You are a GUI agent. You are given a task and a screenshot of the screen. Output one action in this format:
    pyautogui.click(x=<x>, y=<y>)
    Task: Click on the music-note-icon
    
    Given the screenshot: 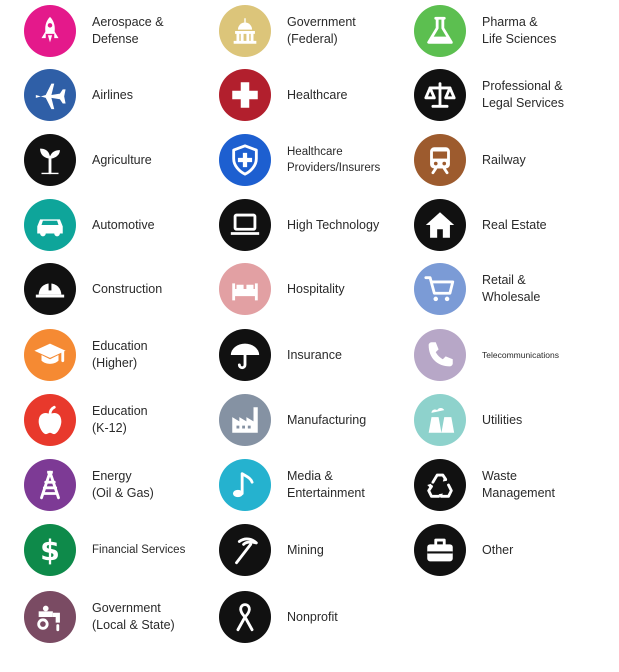 What is the action you would take?
    pyautogui.click(x=245, y=485)
    